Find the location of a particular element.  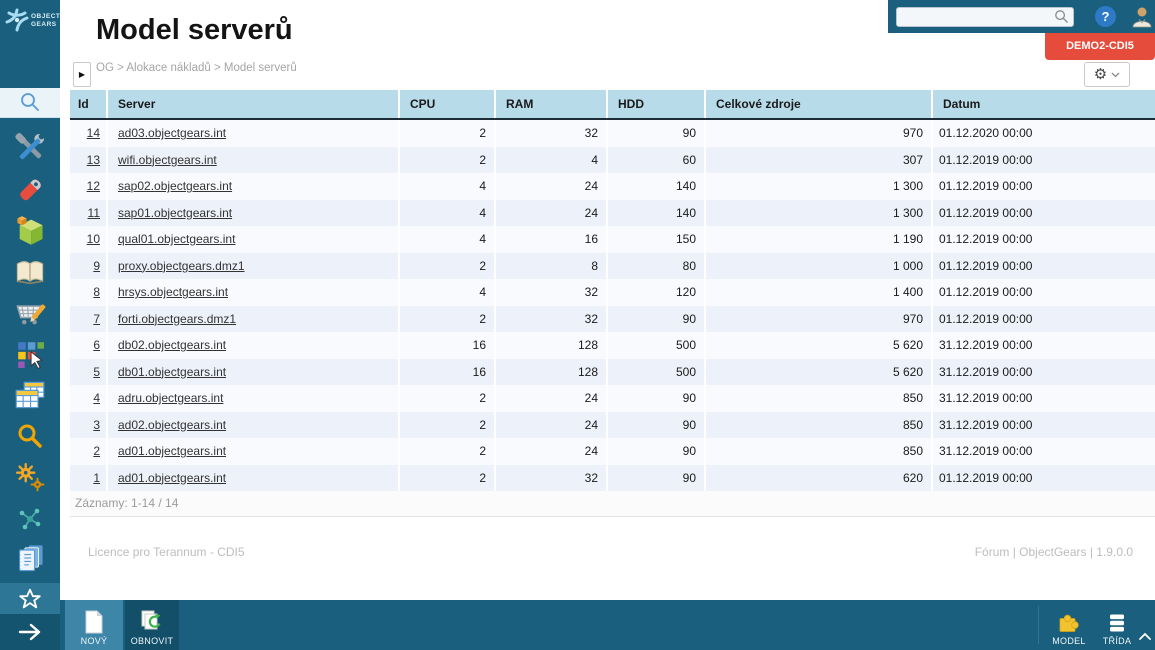

panel-expand-button: ▶ is located at coordinates (82, 74).